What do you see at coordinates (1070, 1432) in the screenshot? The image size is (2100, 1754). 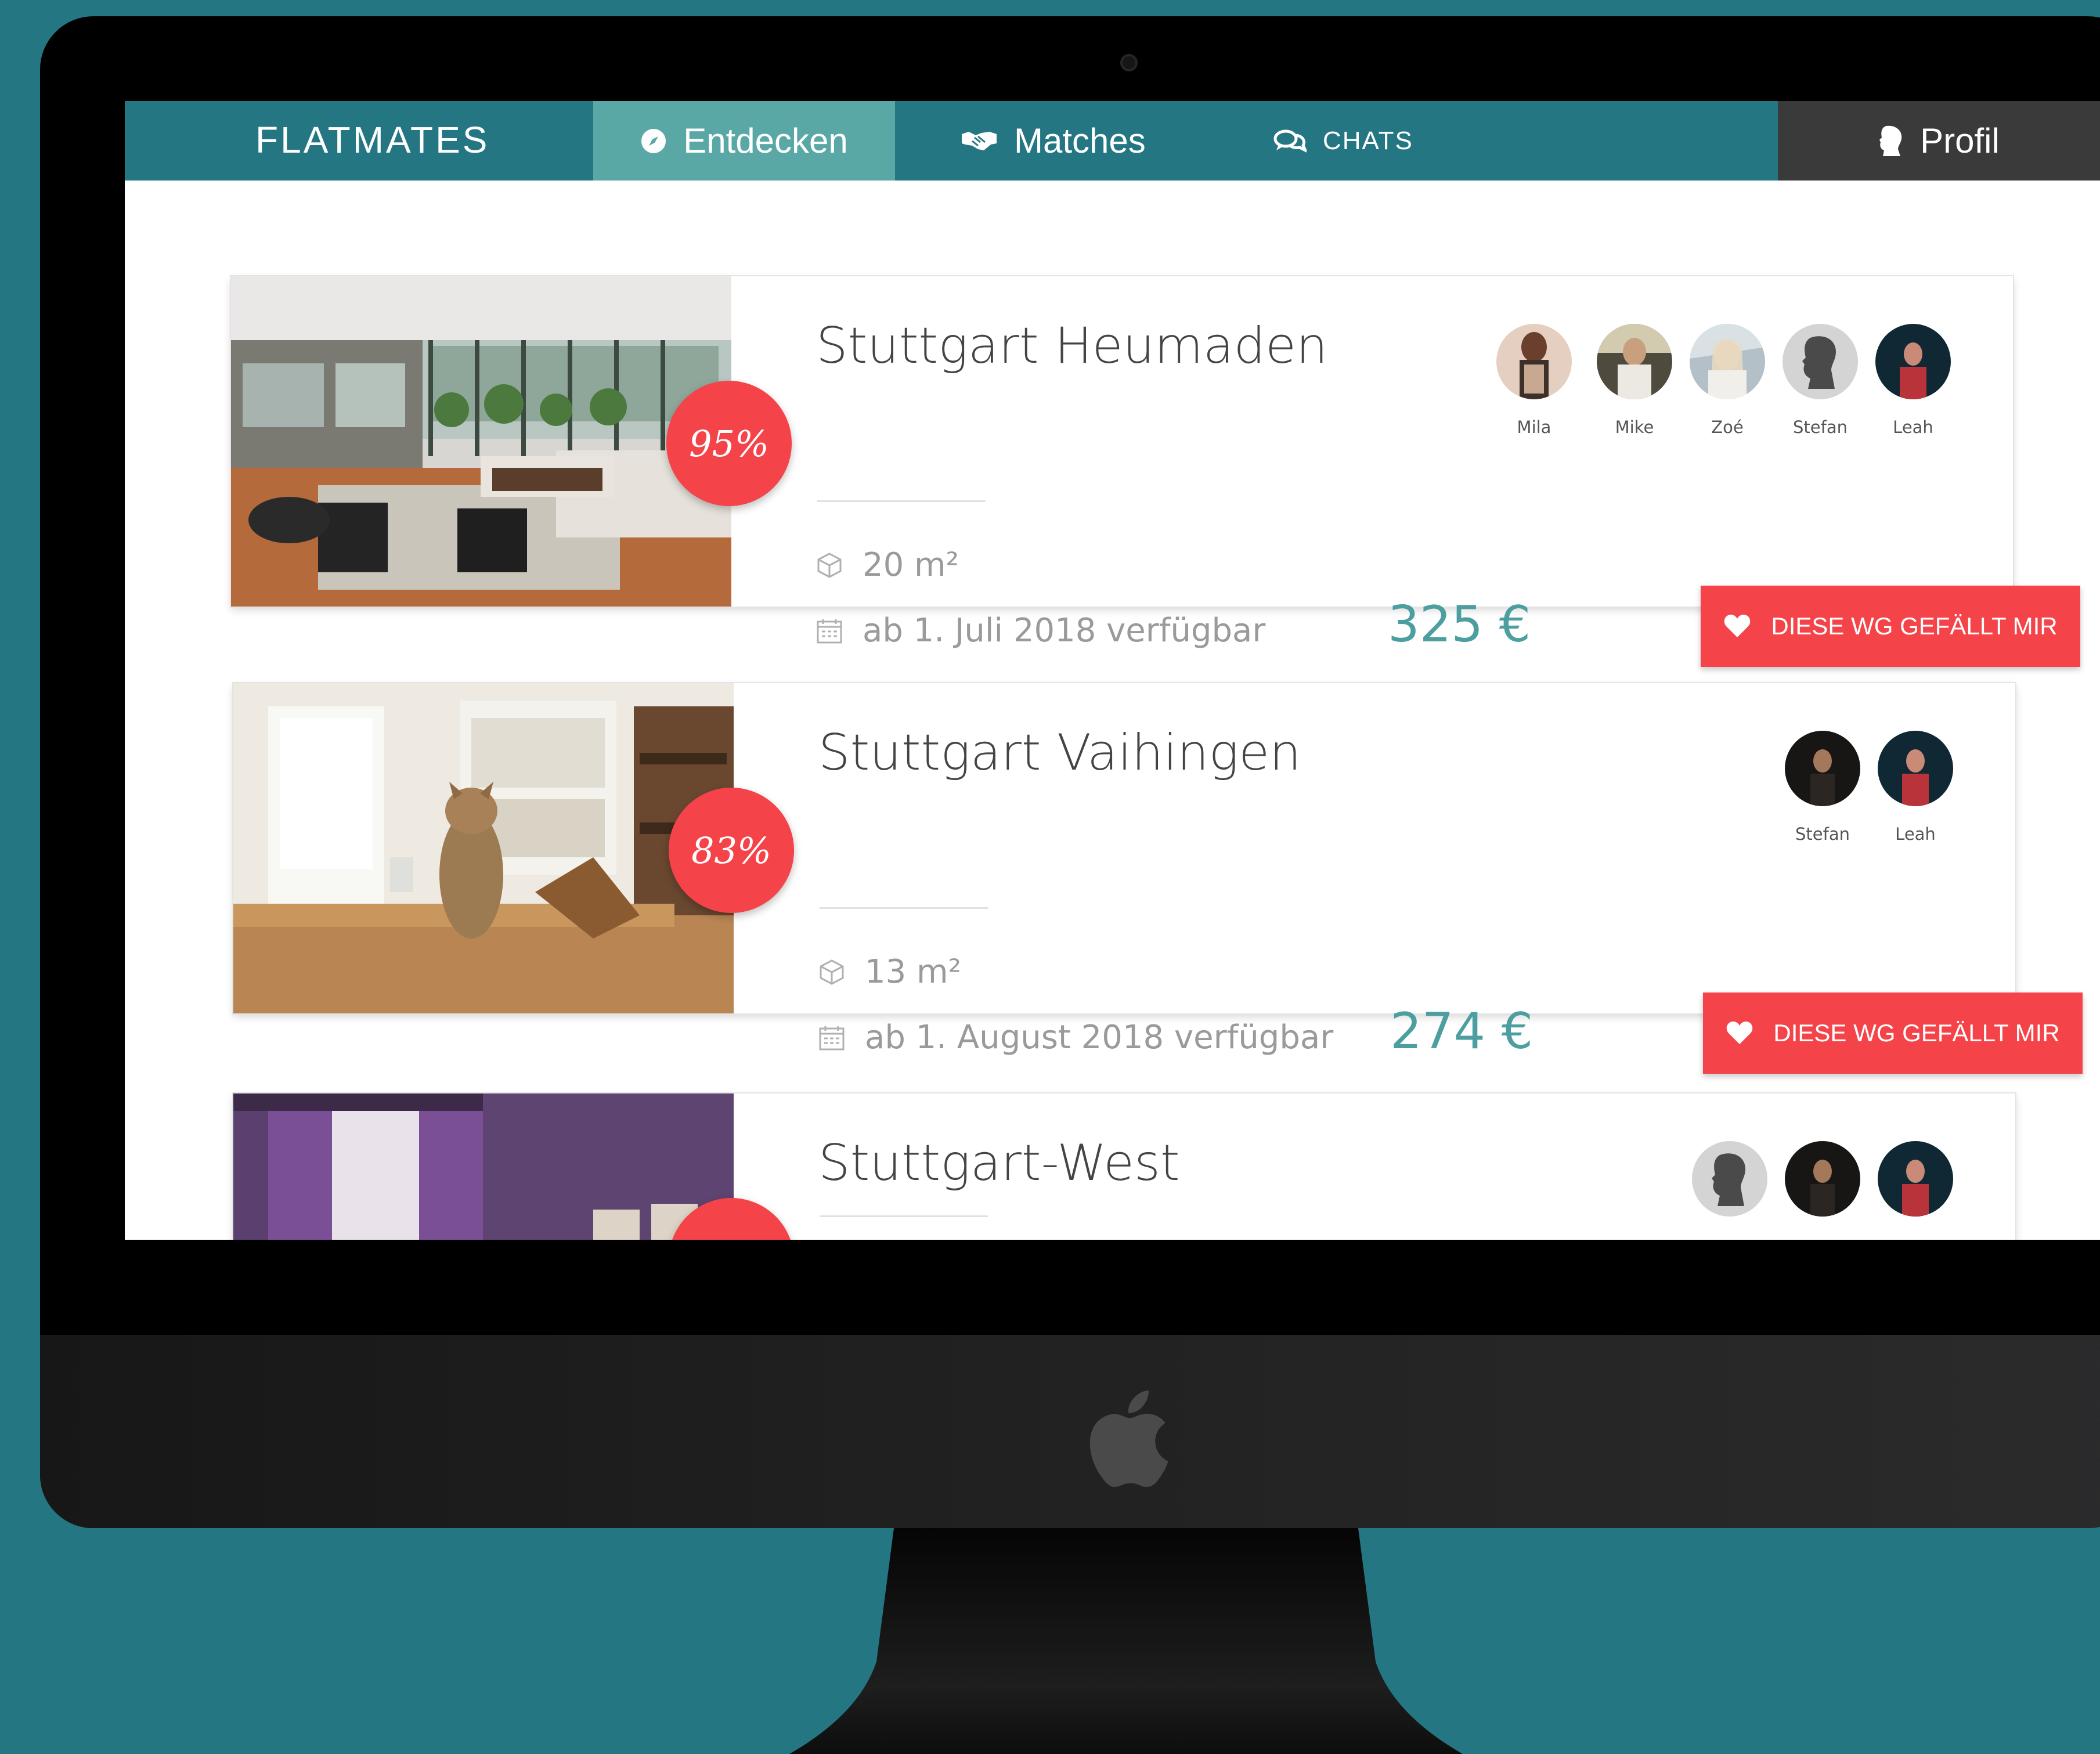 I see `imac-chin` at bounding box center [1070, 1432].